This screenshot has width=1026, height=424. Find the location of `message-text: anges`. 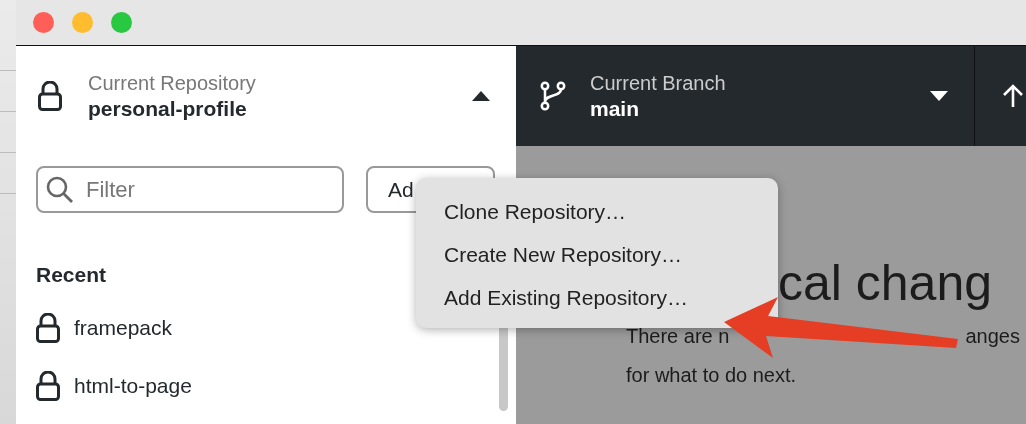

message-text: anges is located at coordinates (992, 336).